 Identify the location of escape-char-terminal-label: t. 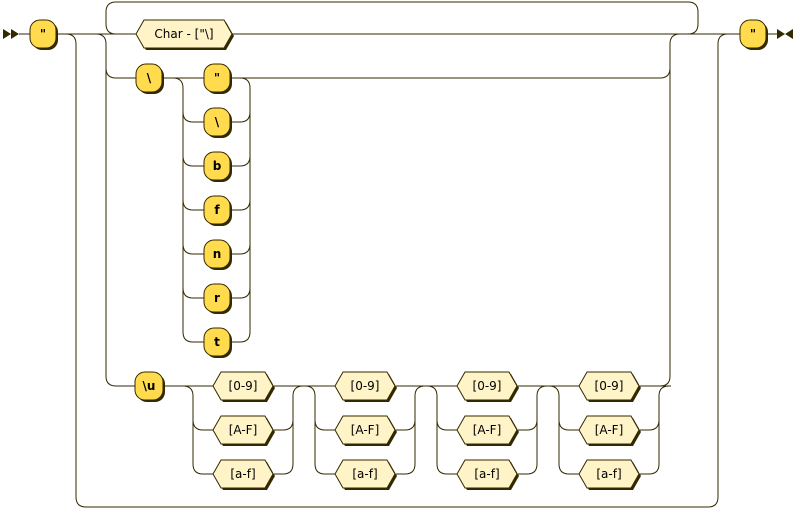
(217, 342).